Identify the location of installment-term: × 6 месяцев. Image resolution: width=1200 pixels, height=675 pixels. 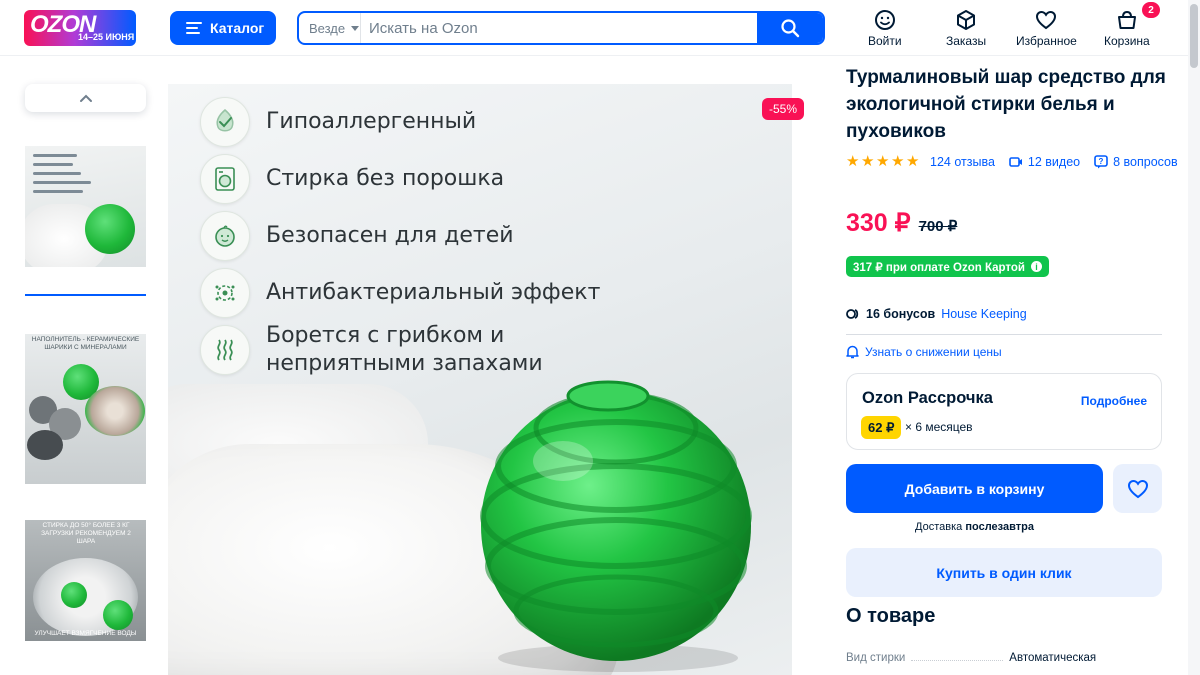
(939, 427).